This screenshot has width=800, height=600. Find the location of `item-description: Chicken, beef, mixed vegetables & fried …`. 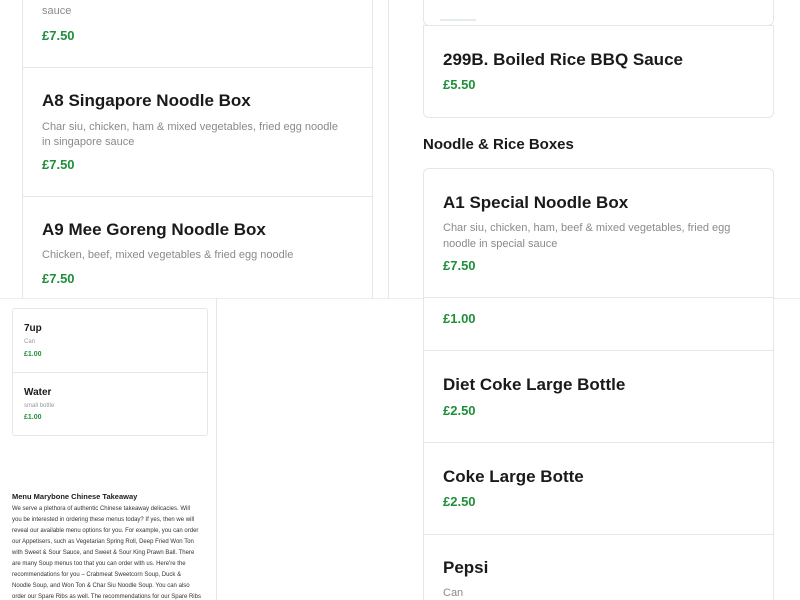

item-description: Chicken, beef, mixed vegetables & fried … is located at coordinates (168, 255).